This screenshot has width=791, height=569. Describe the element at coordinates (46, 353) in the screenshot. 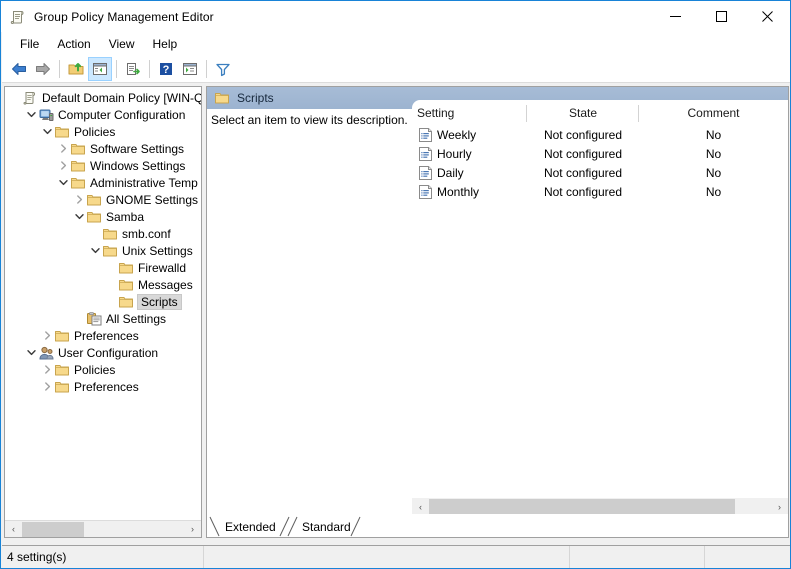

I see `user-icon` at that location.